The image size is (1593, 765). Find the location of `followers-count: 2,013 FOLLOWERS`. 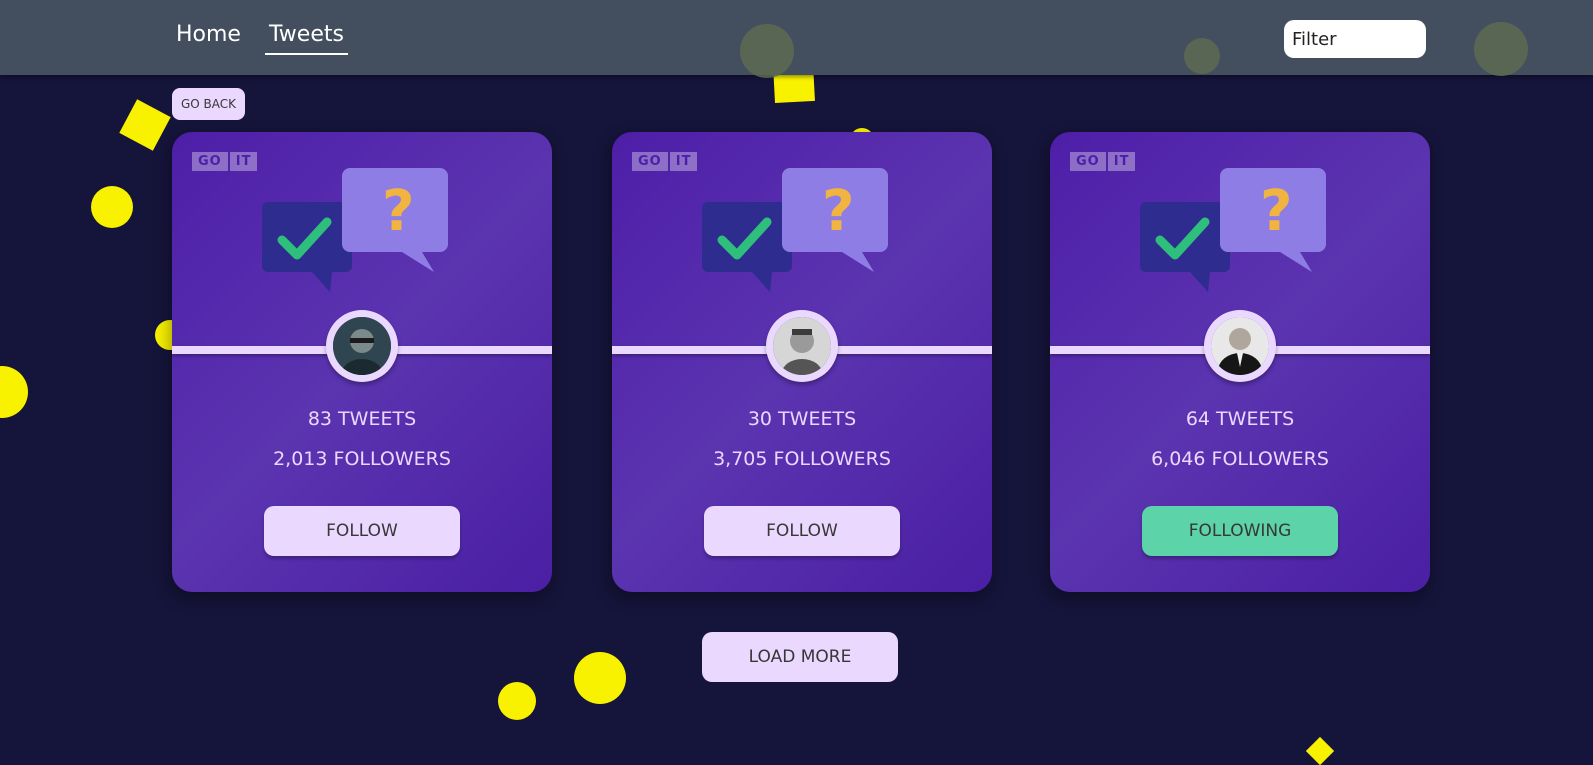

followers-count: 2,013 FOLLOWERS is located at coordinates (362, 459).